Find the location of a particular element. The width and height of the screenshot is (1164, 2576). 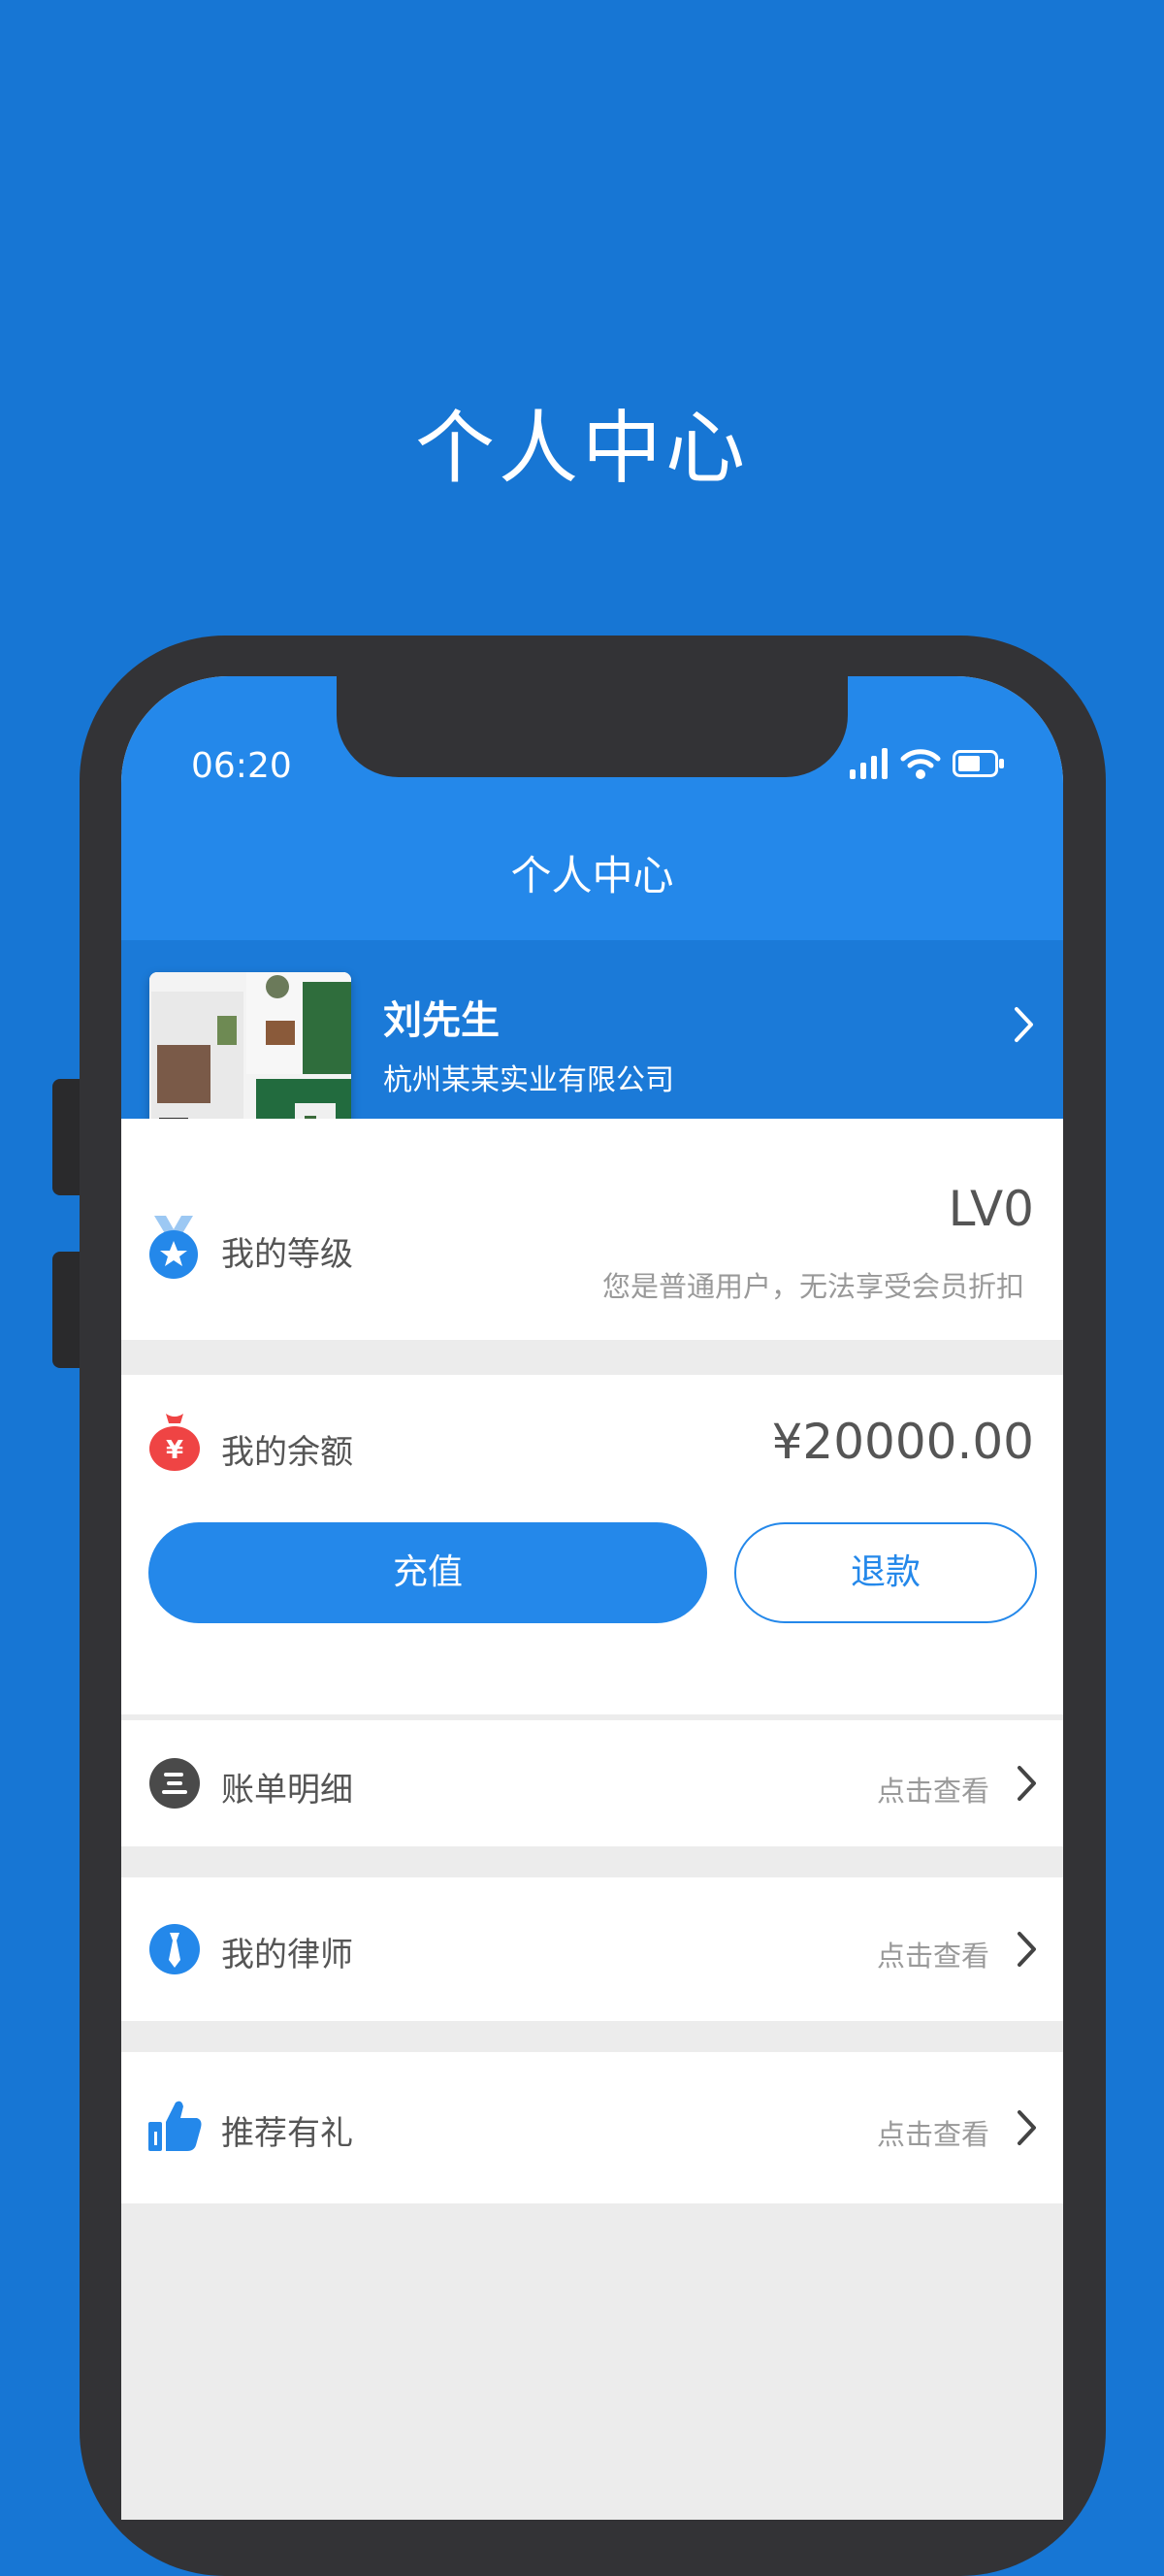

menu-item-lawyer: 我的律师 点击查看 is located at coordinates (592, 1949).